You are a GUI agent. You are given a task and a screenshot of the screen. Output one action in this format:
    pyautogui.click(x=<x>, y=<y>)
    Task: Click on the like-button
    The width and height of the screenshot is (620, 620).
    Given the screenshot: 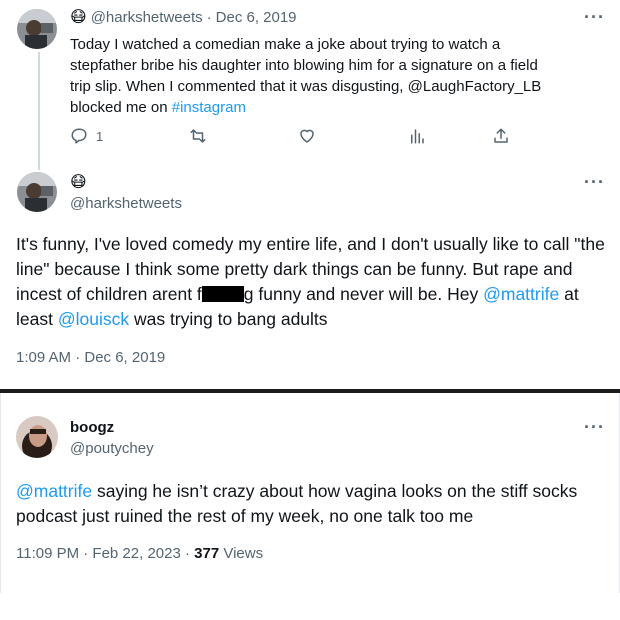 What is the action you would take?
    pyautogui.click(x=307, y=136)
    